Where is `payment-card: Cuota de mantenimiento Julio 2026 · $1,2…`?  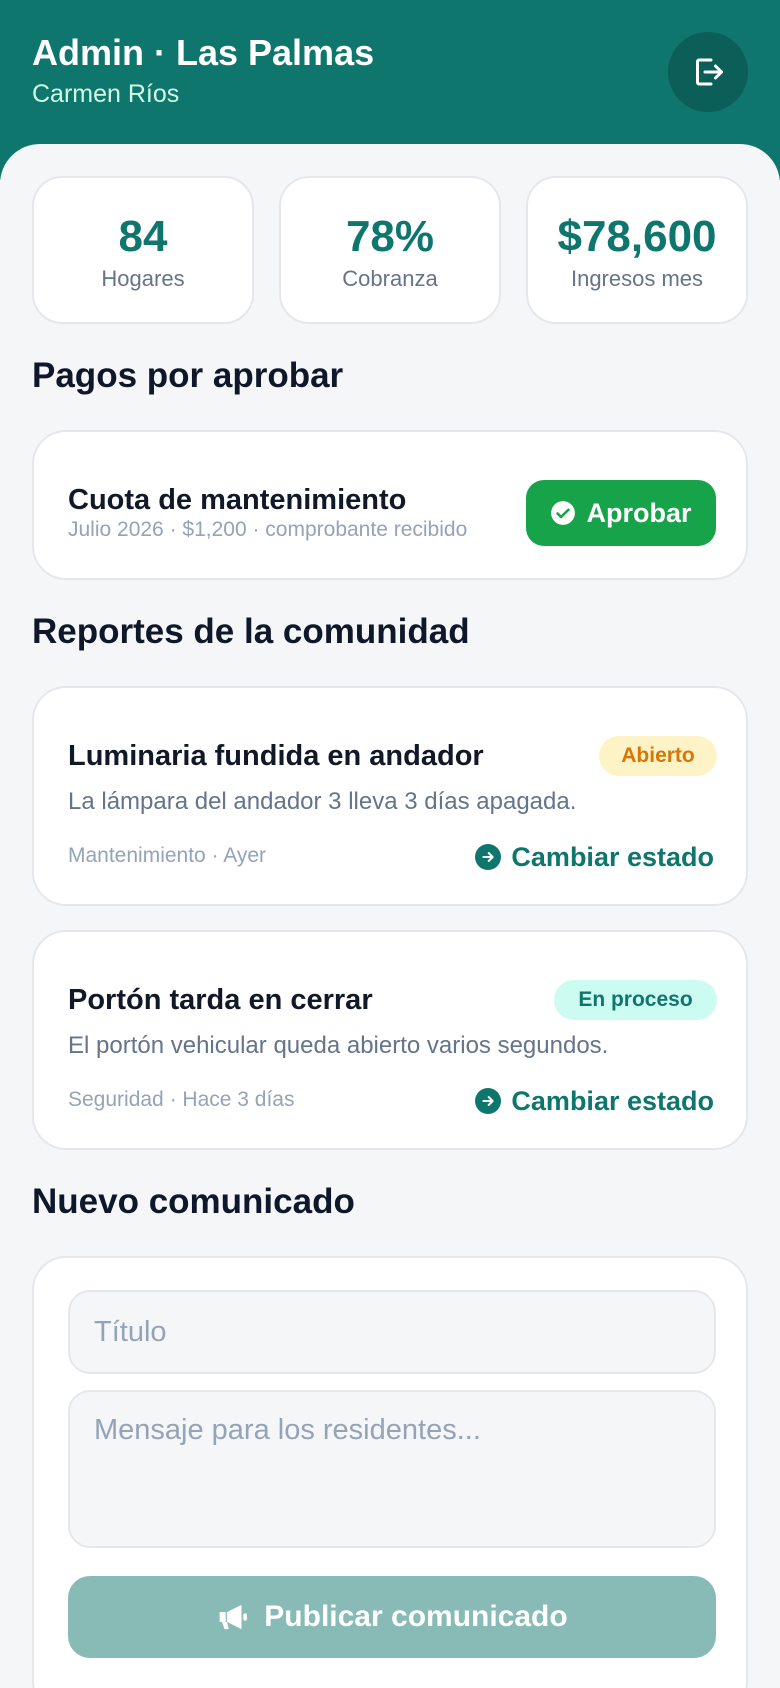 payment-card: Cuota de mantenimiento Julio 2026 · $1,2… is located at coordinates (390, 505).